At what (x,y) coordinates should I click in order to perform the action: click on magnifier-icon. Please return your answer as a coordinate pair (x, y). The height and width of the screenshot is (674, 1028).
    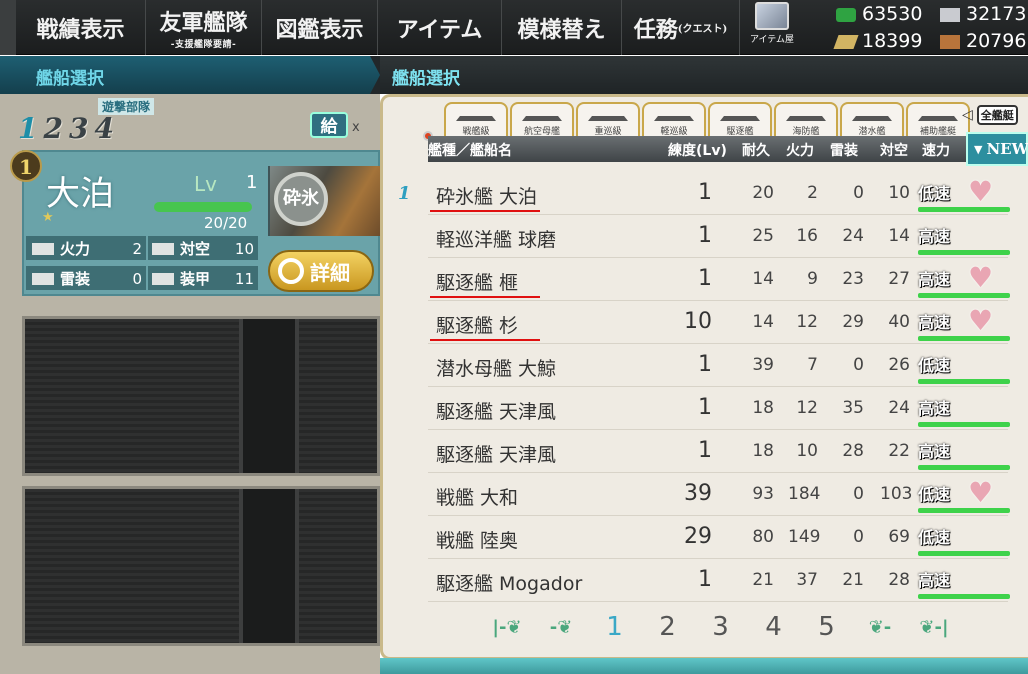
    Looking at the image, I should click on (291, 271).